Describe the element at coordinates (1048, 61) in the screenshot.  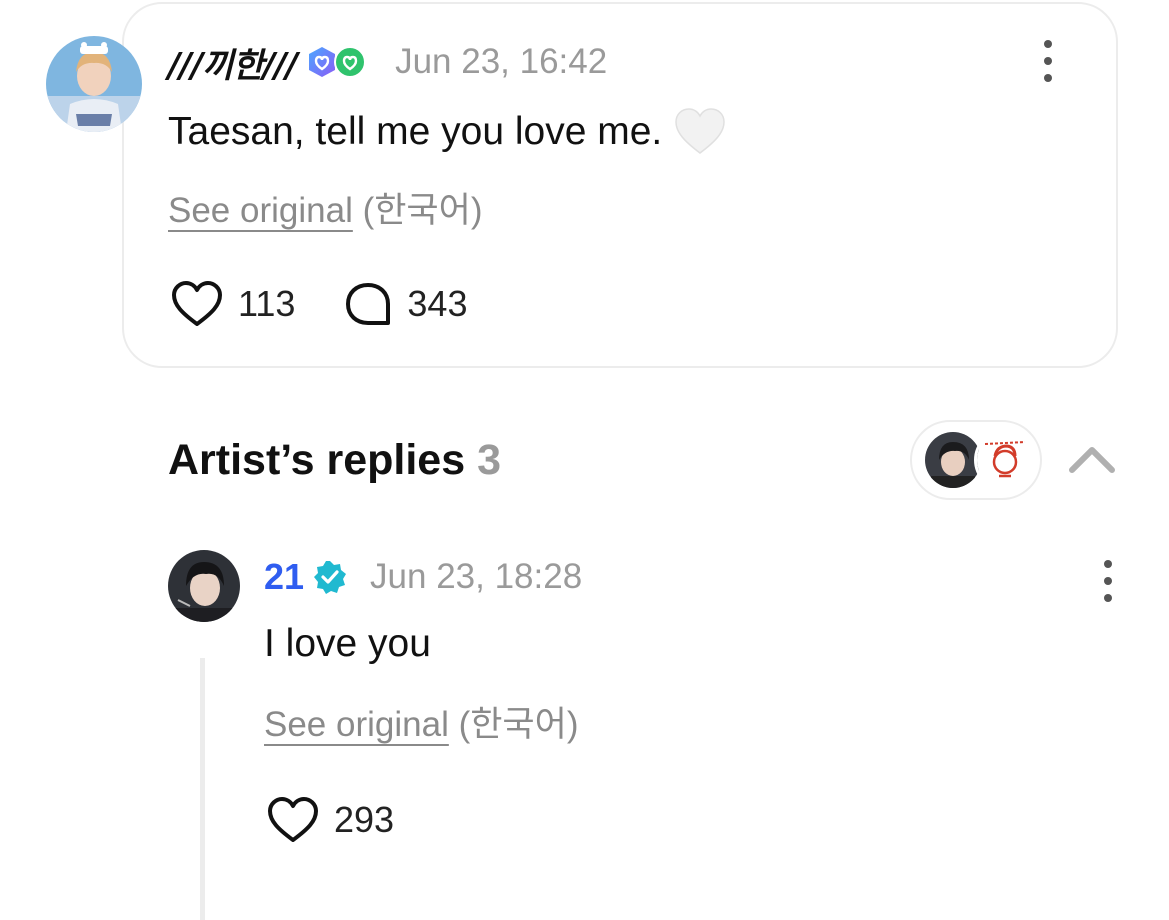
I see `post-more-options-icon` at that location.